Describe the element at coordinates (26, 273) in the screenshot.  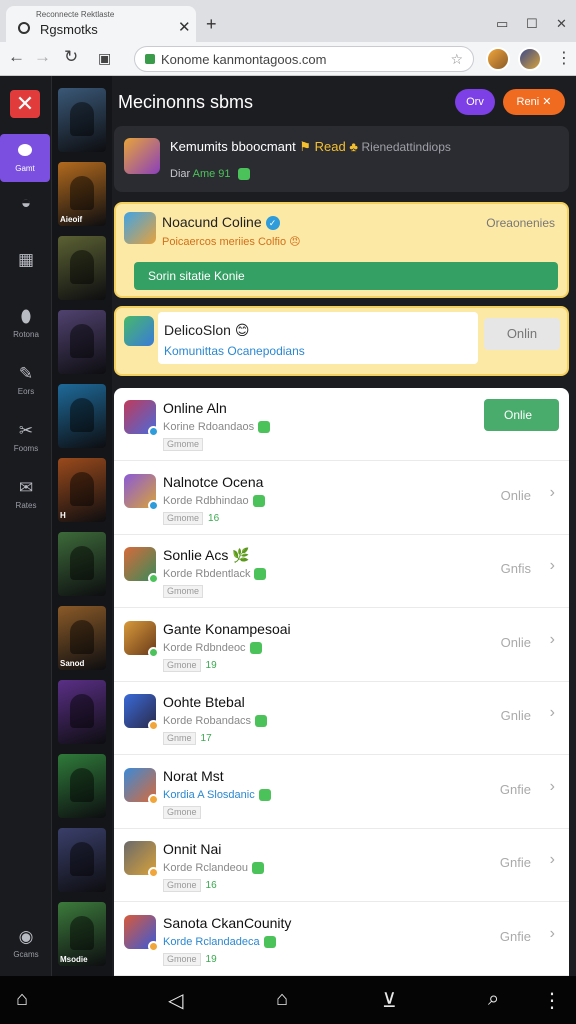
I see `rail-item-1: ▦` at that location.